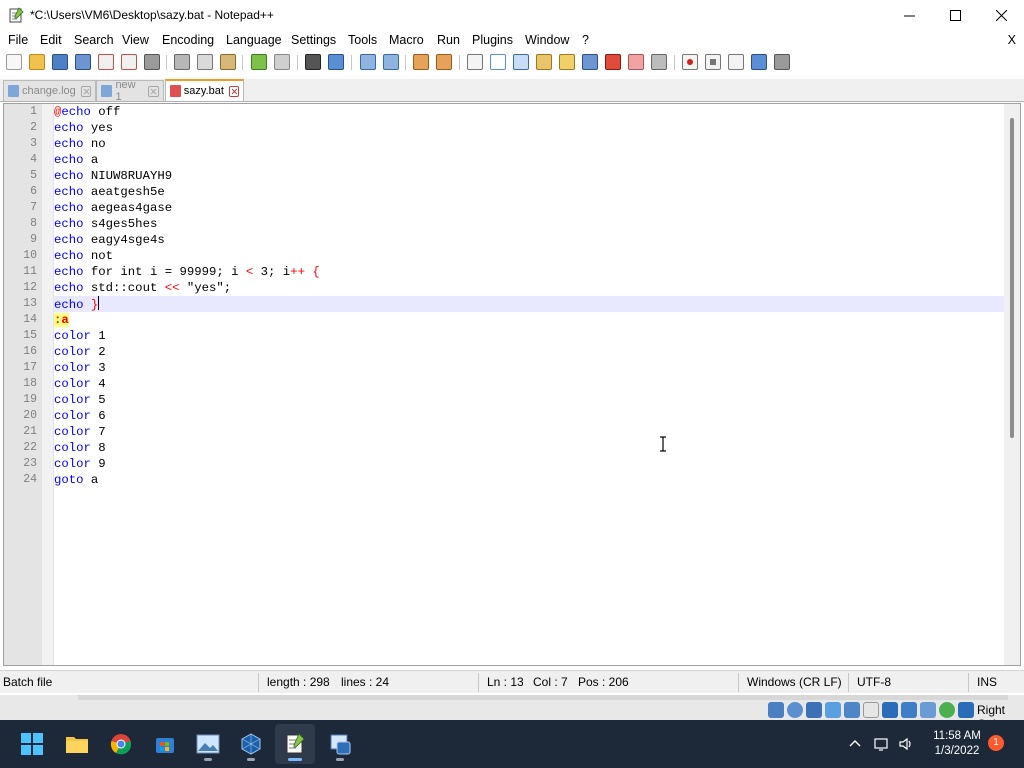 This screenshot has height=768, width=1024. I want to click on status-encoding: UTF-8, so click(874, 682).